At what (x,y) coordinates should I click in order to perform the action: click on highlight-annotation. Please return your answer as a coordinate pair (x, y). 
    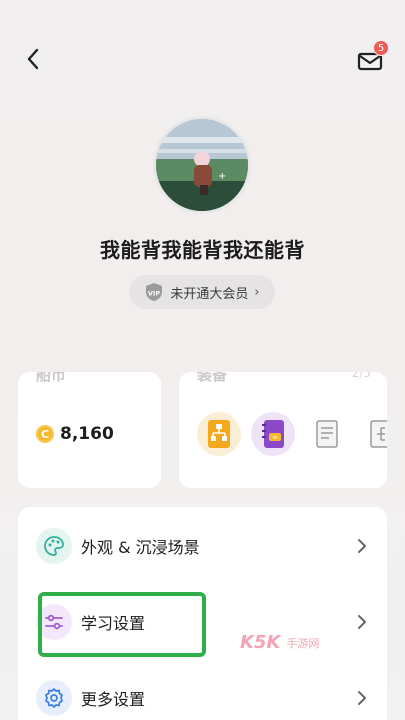
    Looking at the image, I should click on (122, 624).